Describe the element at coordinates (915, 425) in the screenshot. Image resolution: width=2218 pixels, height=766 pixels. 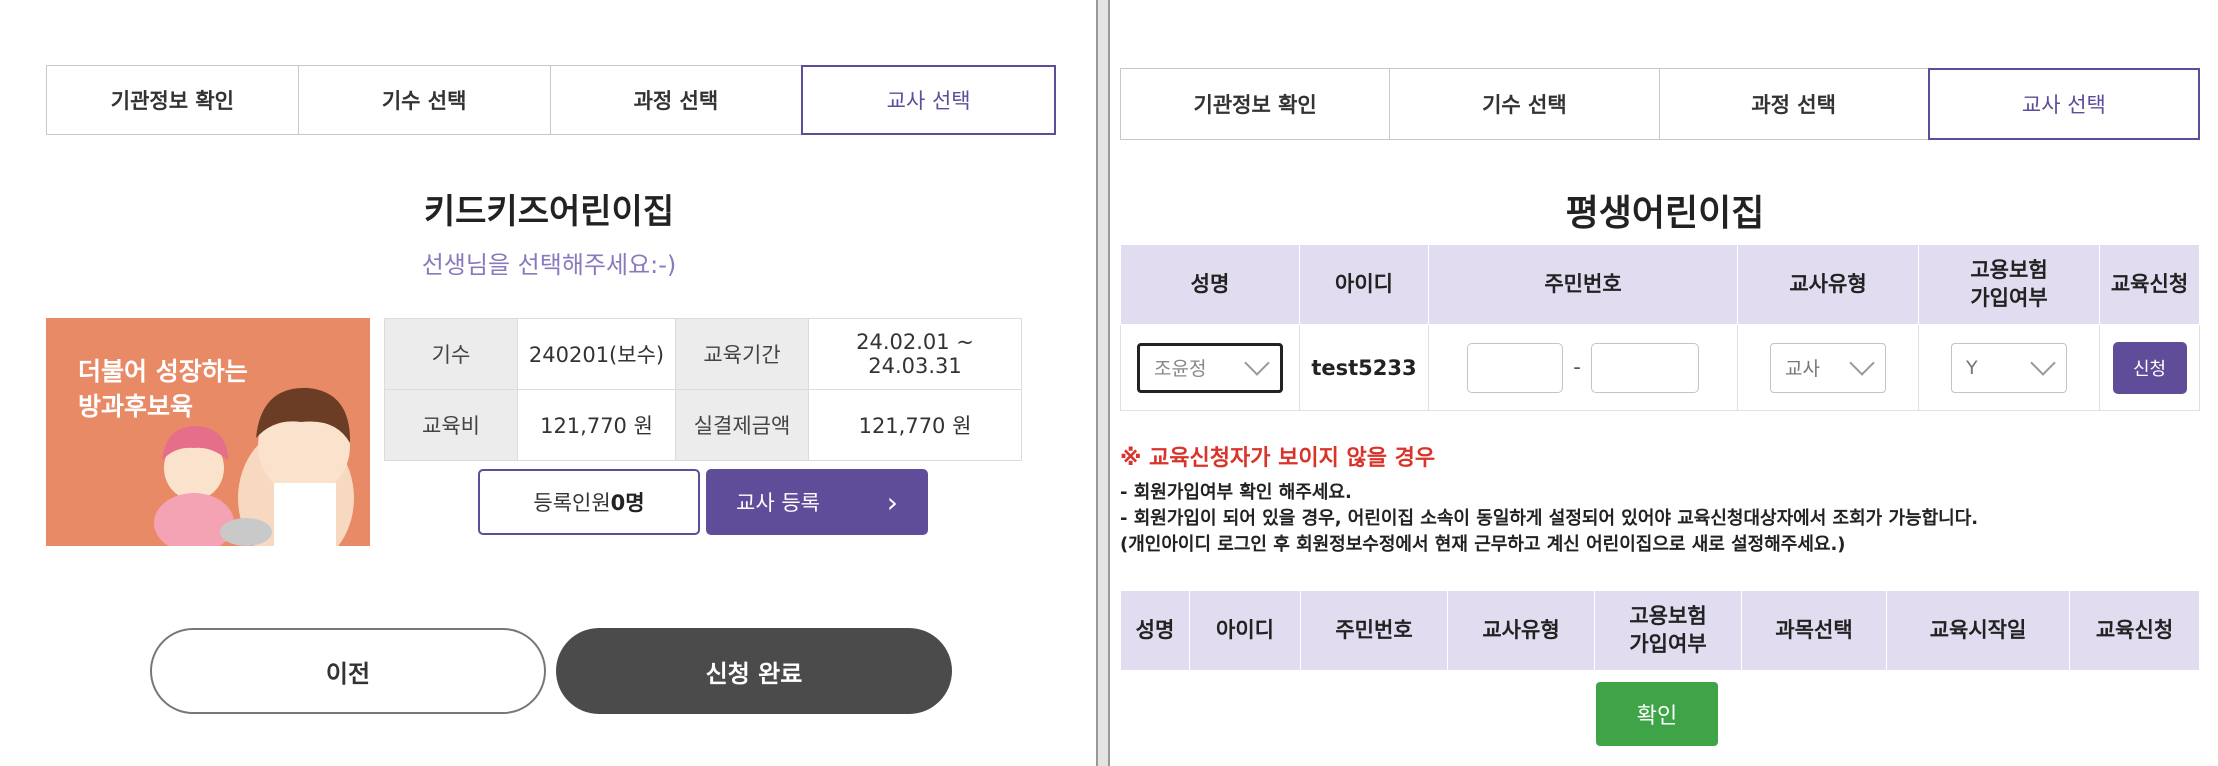
I see `actual-payment-value: 121,770 원` at that location.